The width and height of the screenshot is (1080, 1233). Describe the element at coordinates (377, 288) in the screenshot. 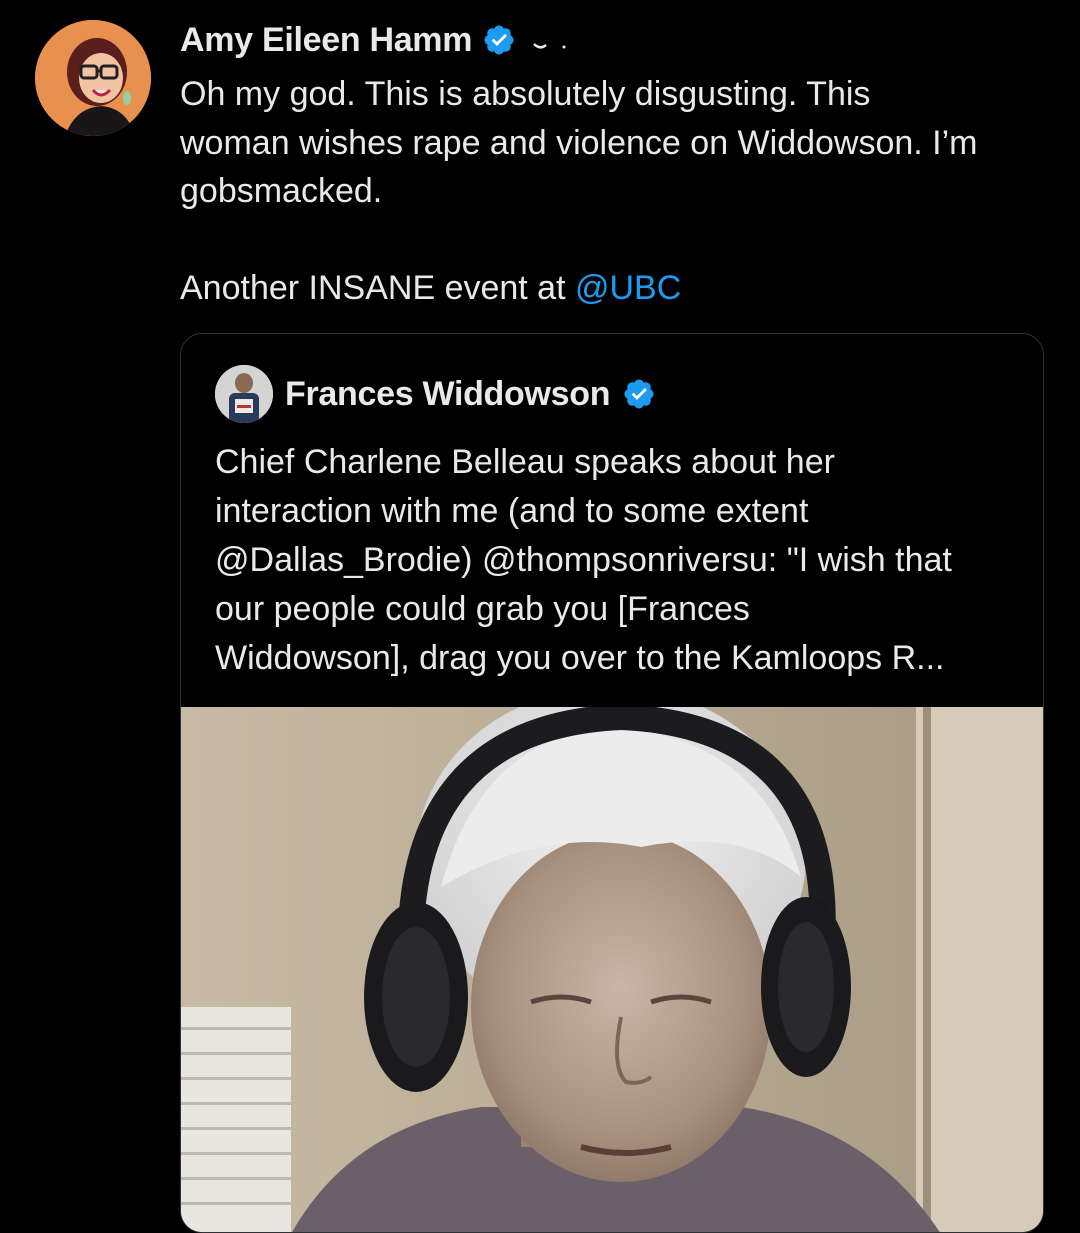

I see `tweet-text-segment: Another INSANE event at` at that location.